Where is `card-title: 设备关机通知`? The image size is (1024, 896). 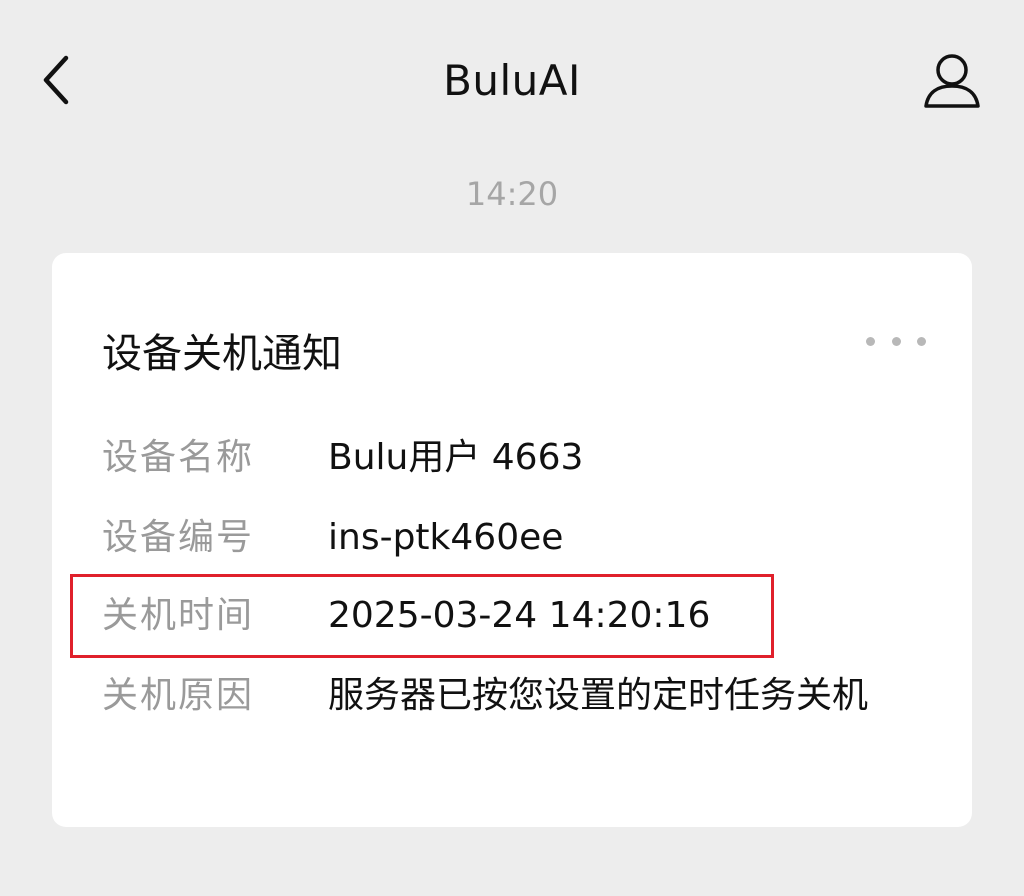
card-title: 设备关机通知 is located at coordinates (222, 354).